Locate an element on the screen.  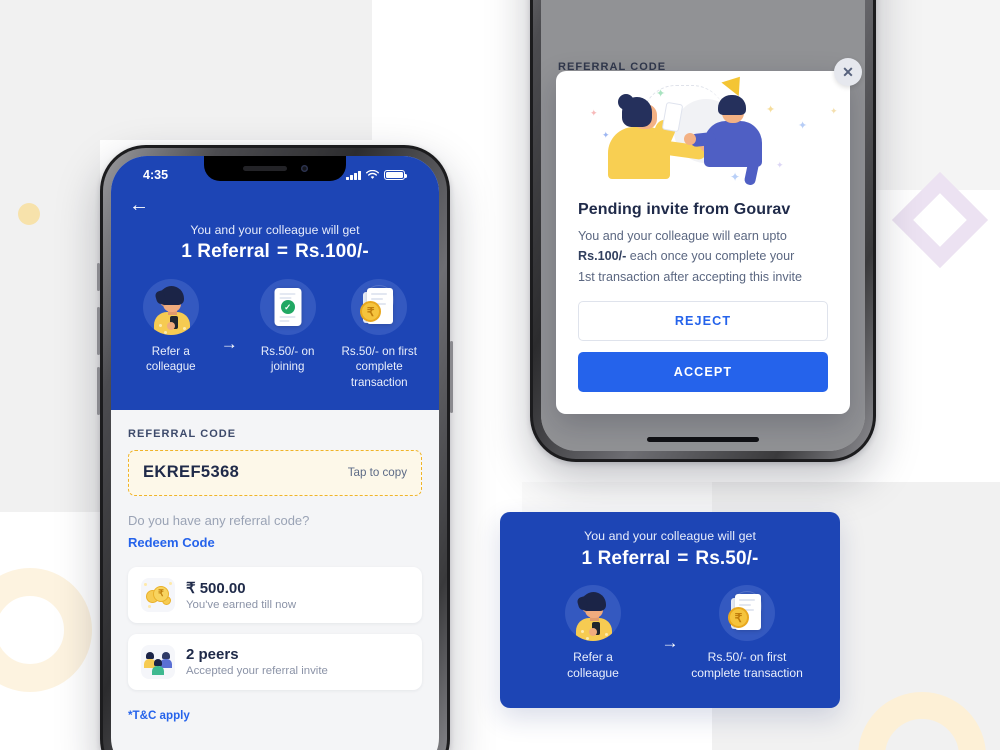
modal-desc-line1: You and your colleague will earn upto is located at coordinates (682, 236).